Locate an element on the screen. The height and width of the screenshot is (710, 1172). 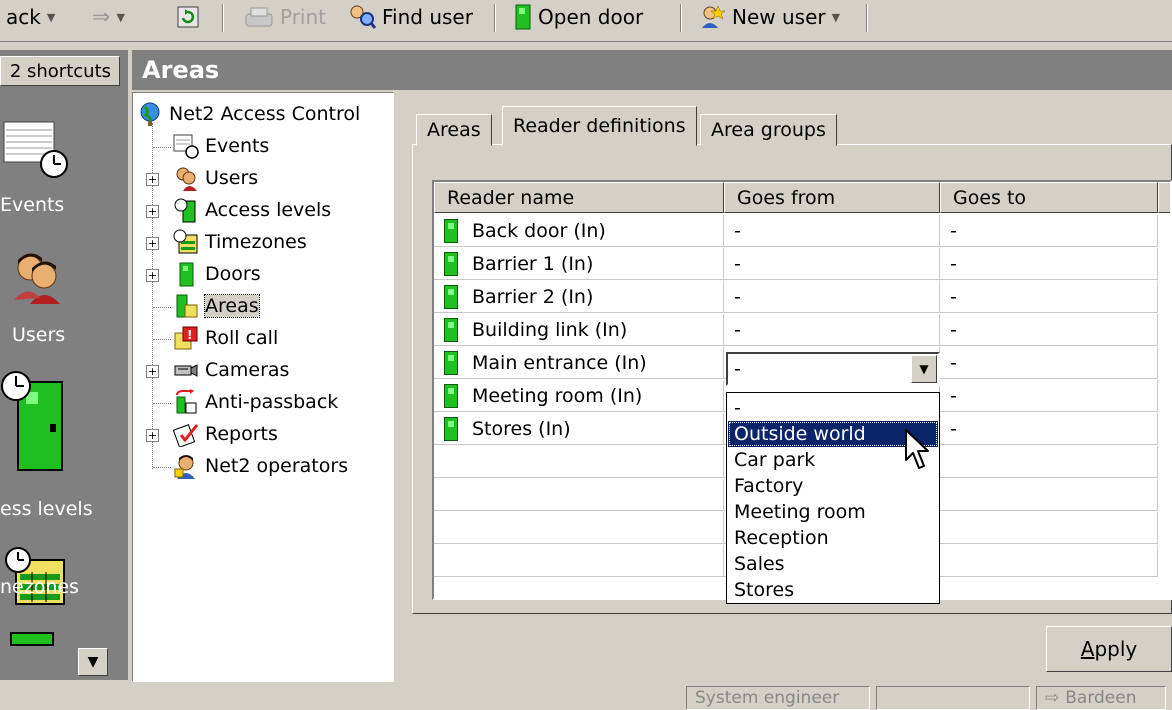
option-label: - is located at coordinates (737, 408).